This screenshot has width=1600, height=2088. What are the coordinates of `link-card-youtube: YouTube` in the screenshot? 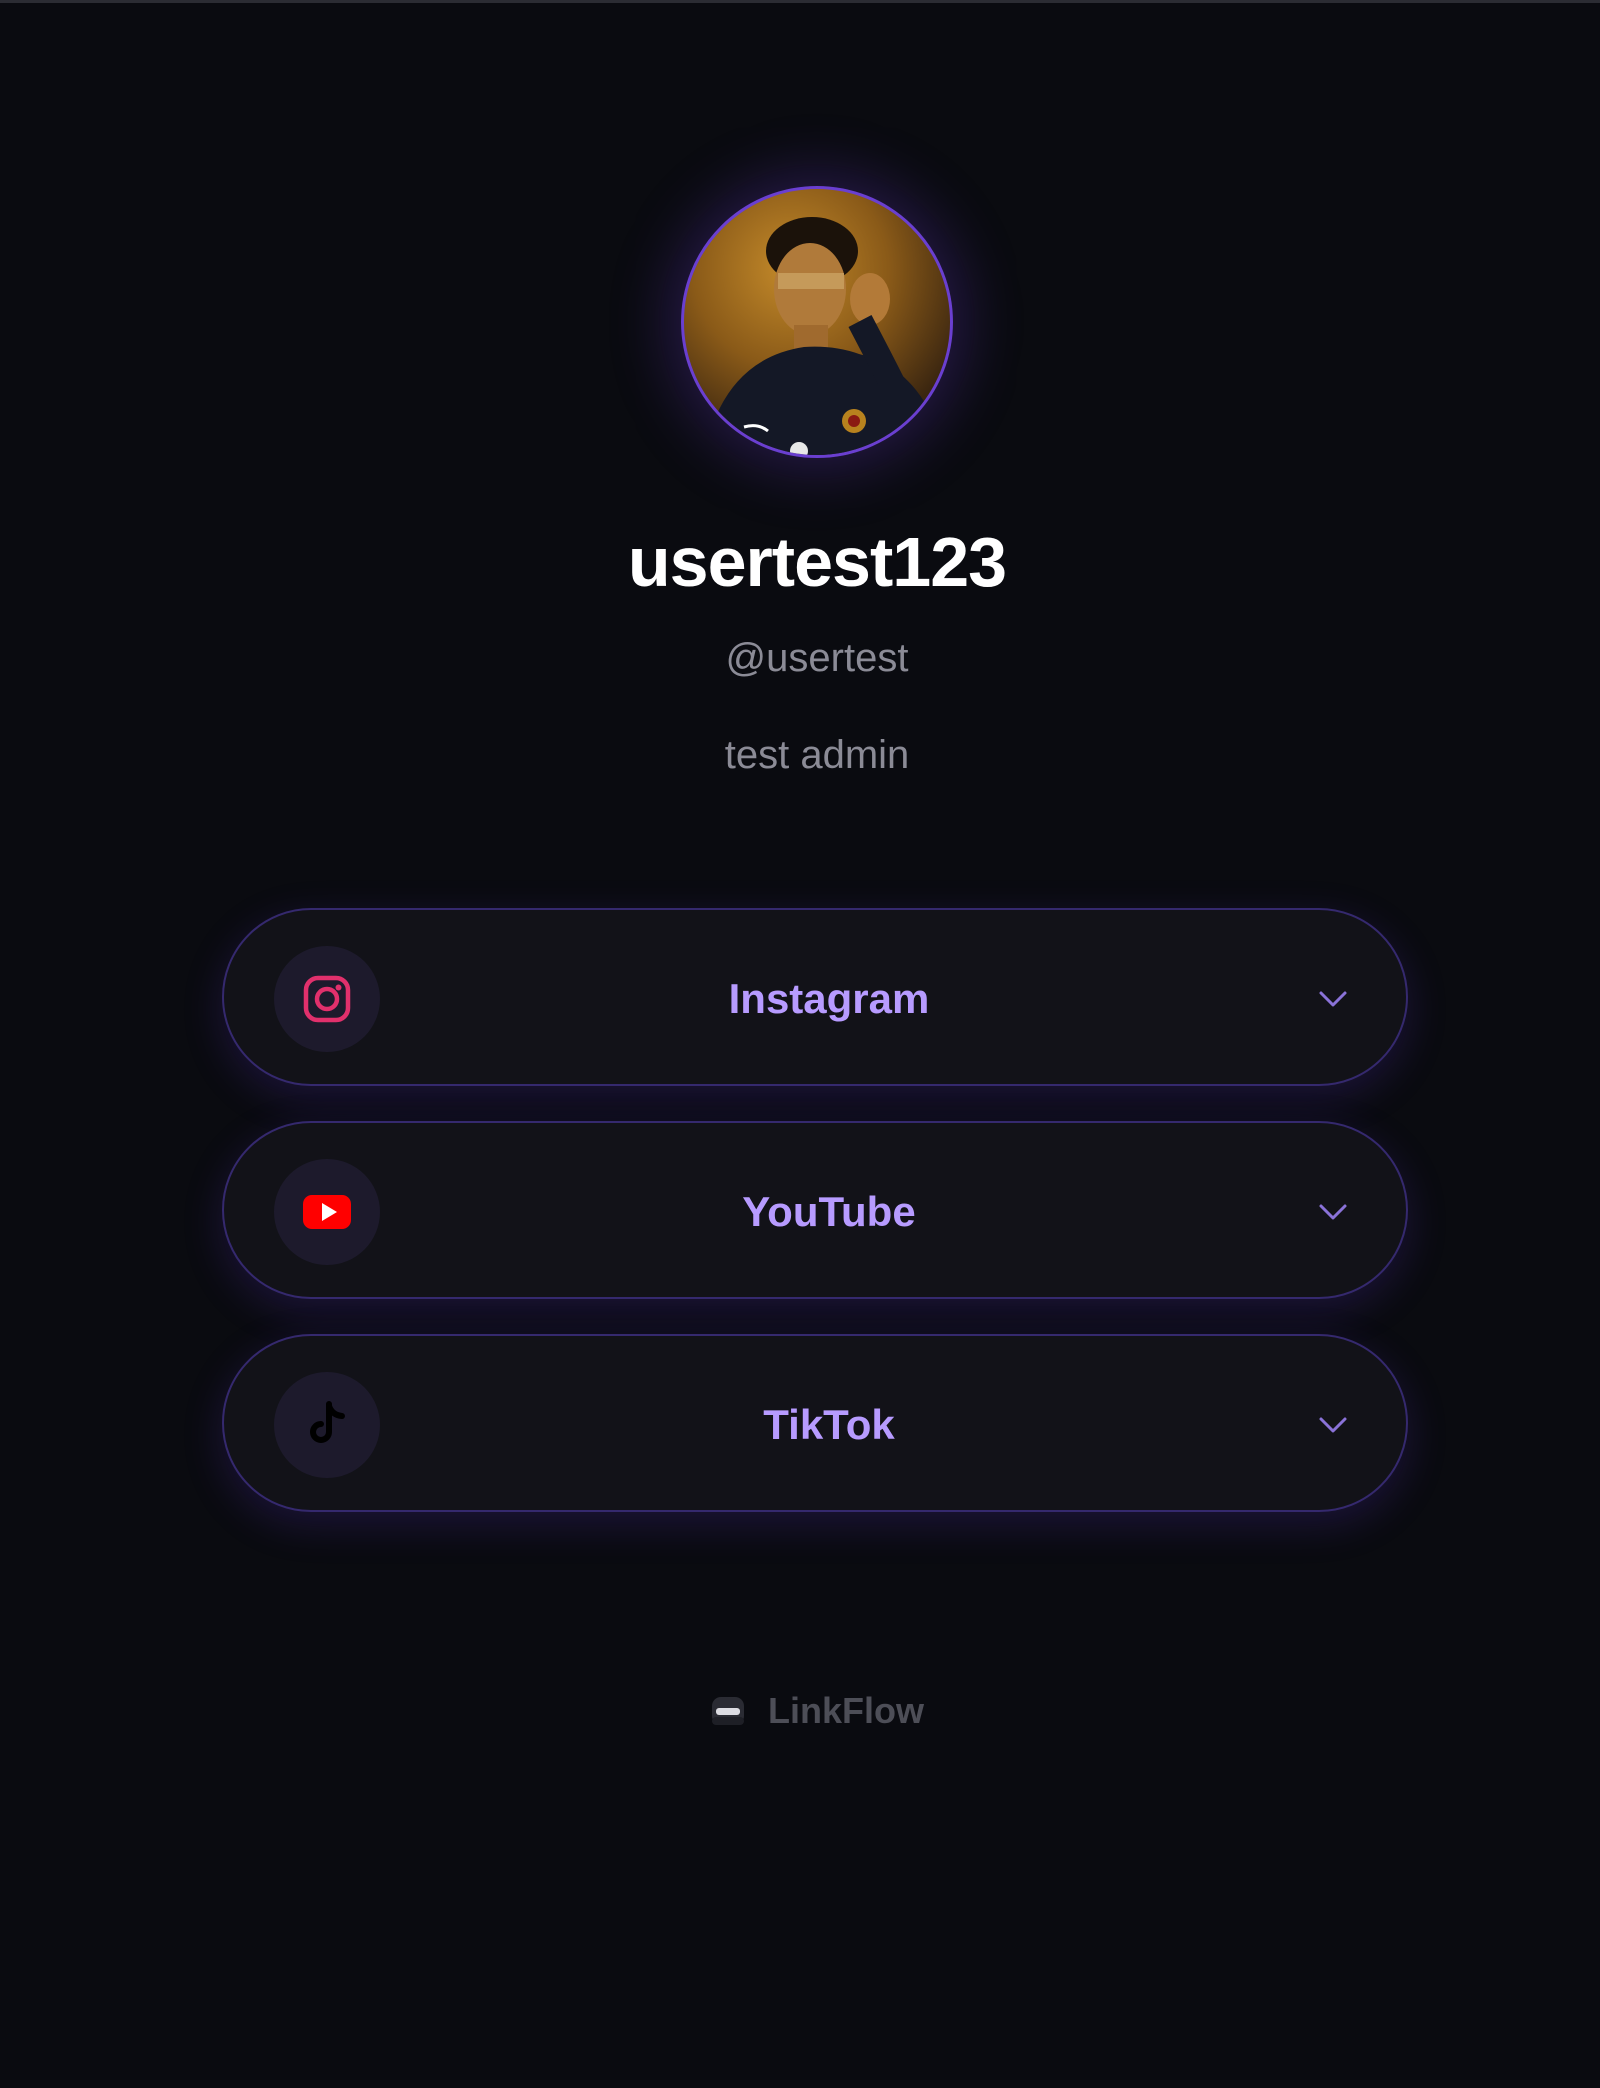 It's located at (815, 1210).